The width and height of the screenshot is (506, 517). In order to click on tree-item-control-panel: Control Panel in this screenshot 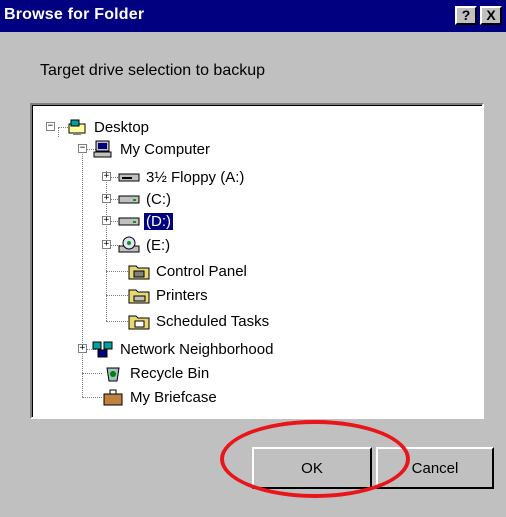, I will do `click(188, 271)`.